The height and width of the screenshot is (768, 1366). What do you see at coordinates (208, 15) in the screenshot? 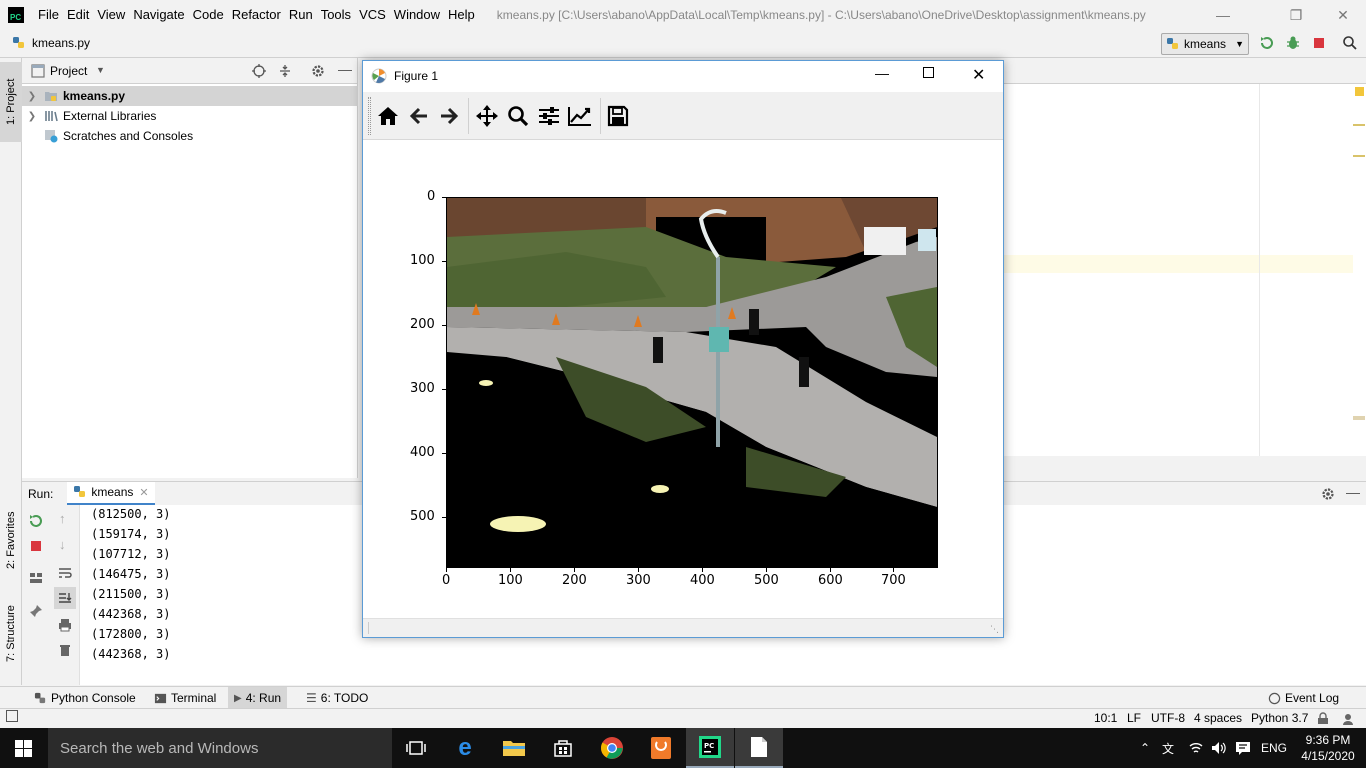
I see `menu-code: Code` at bounding box center [208, 15].